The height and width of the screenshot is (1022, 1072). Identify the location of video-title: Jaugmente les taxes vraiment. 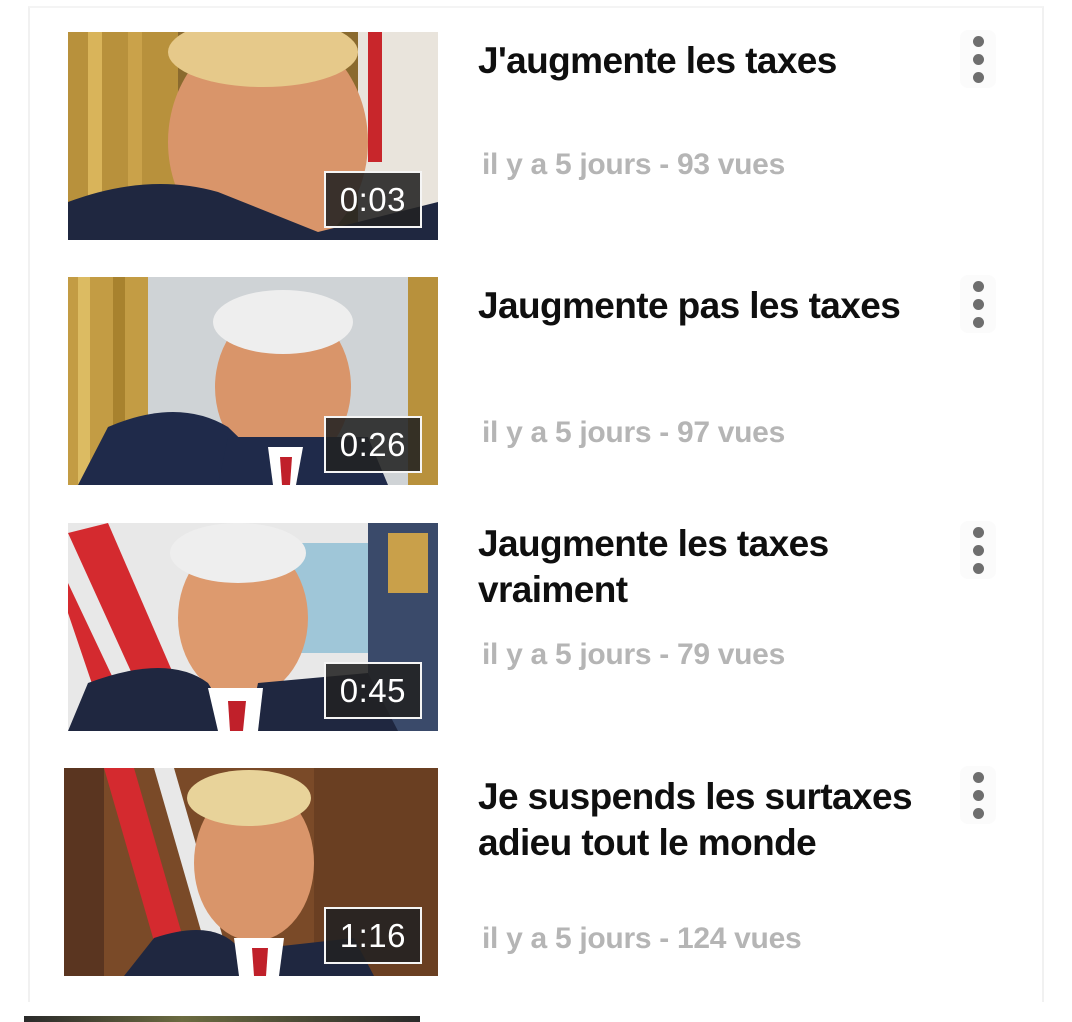
(713, 567).